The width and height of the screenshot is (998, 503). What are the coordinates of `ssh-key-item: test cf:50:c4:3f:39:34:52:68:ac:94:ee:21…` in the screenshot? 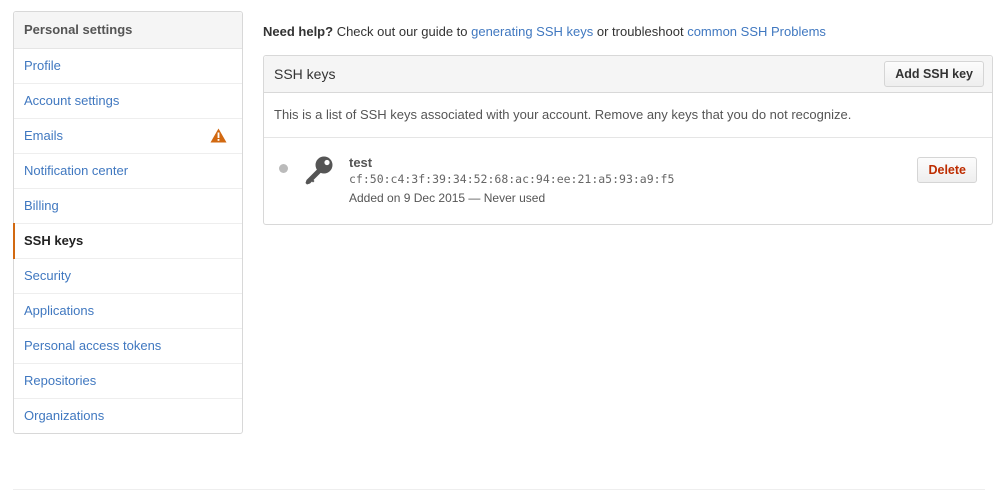 It's located at (628, 181).